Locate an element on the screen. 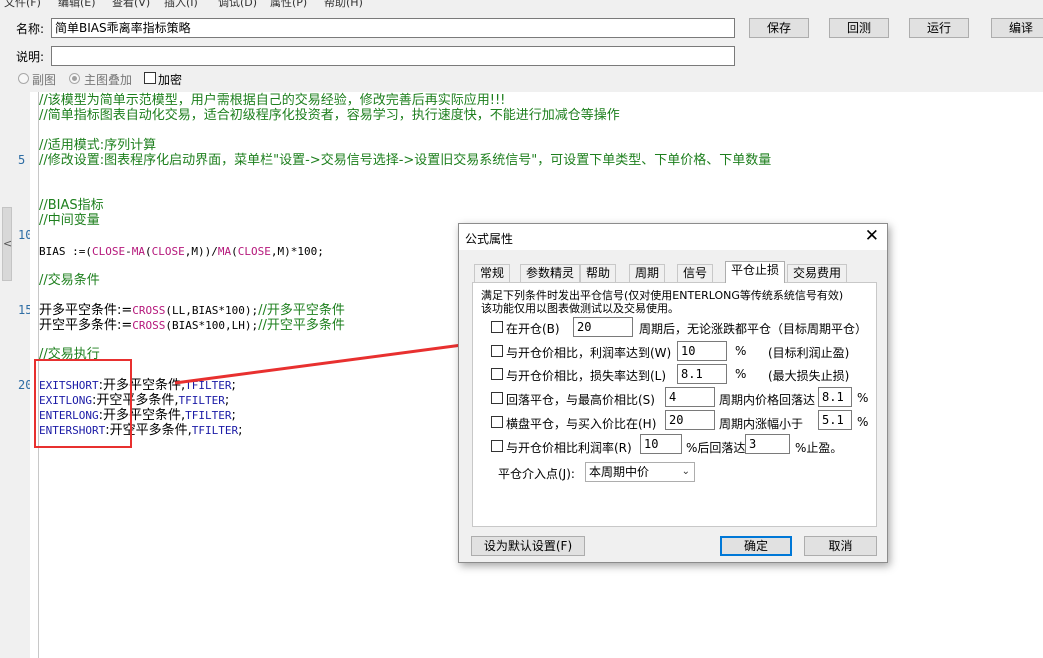  tab-parameter-wizard: 参数精灵 is located at coordinates (550, 273).